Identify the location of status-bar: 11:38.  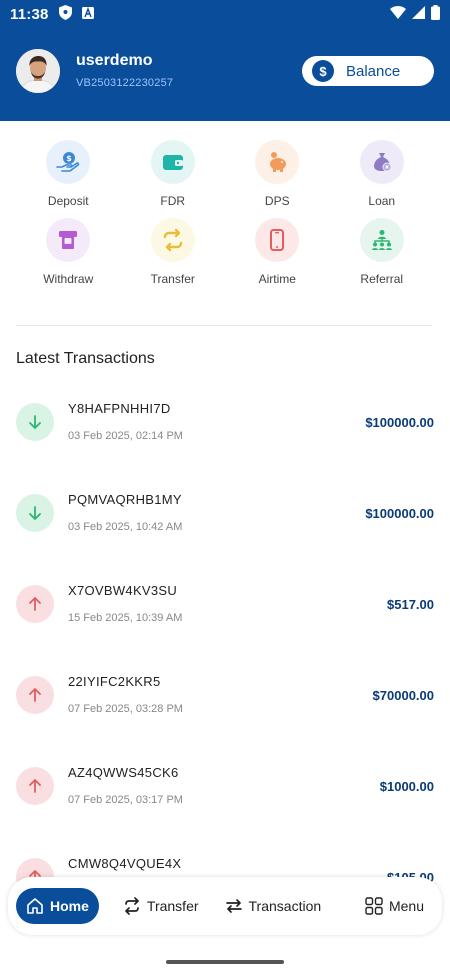
(225, 14).